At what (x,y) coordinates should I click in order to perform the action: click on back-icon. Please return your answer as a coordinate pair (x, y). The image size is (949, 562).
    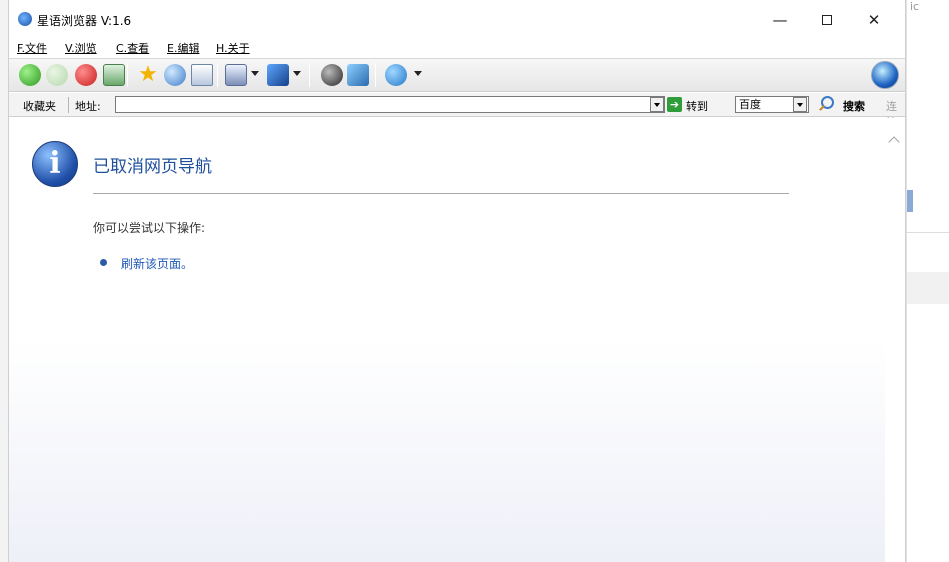
    Looking at the image, I should click on (30, 75).